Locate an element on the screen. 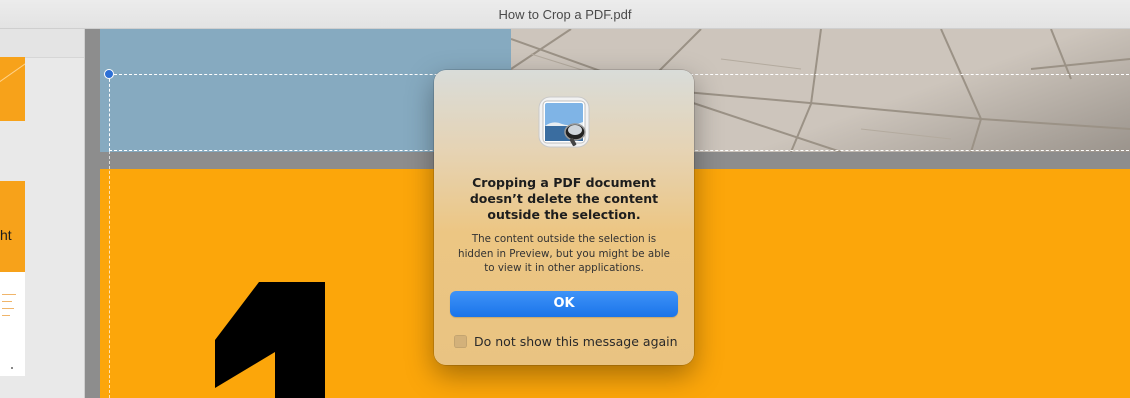  page-thumbnail-2: ht is located at coordinates (12, 278).